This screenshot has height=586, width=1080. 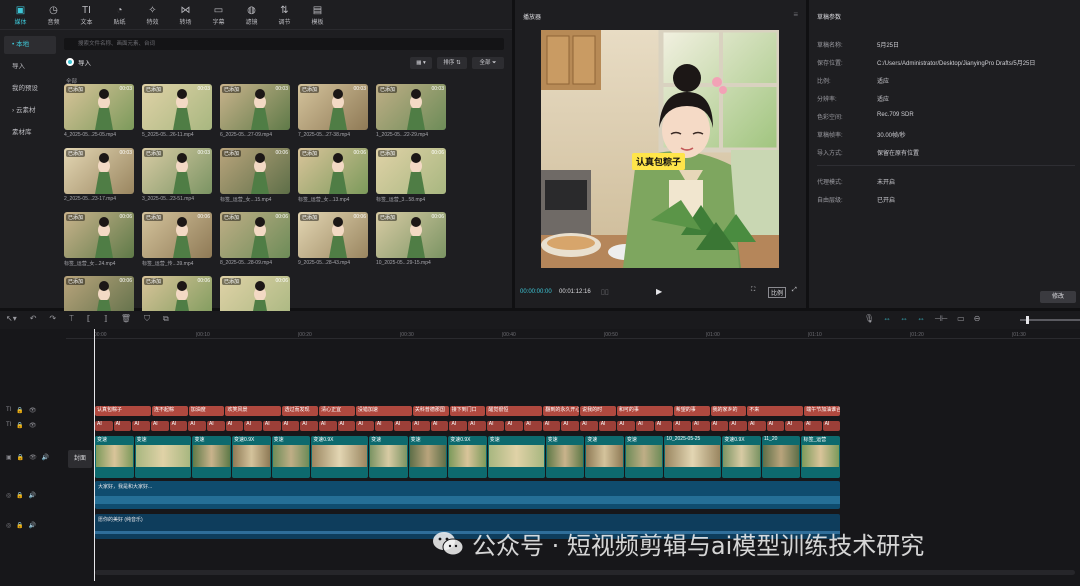 What do you see at coordinates (795, 14) in the screenshot?
I see `menu-icon: ≡` at bounding box center [795, 14].